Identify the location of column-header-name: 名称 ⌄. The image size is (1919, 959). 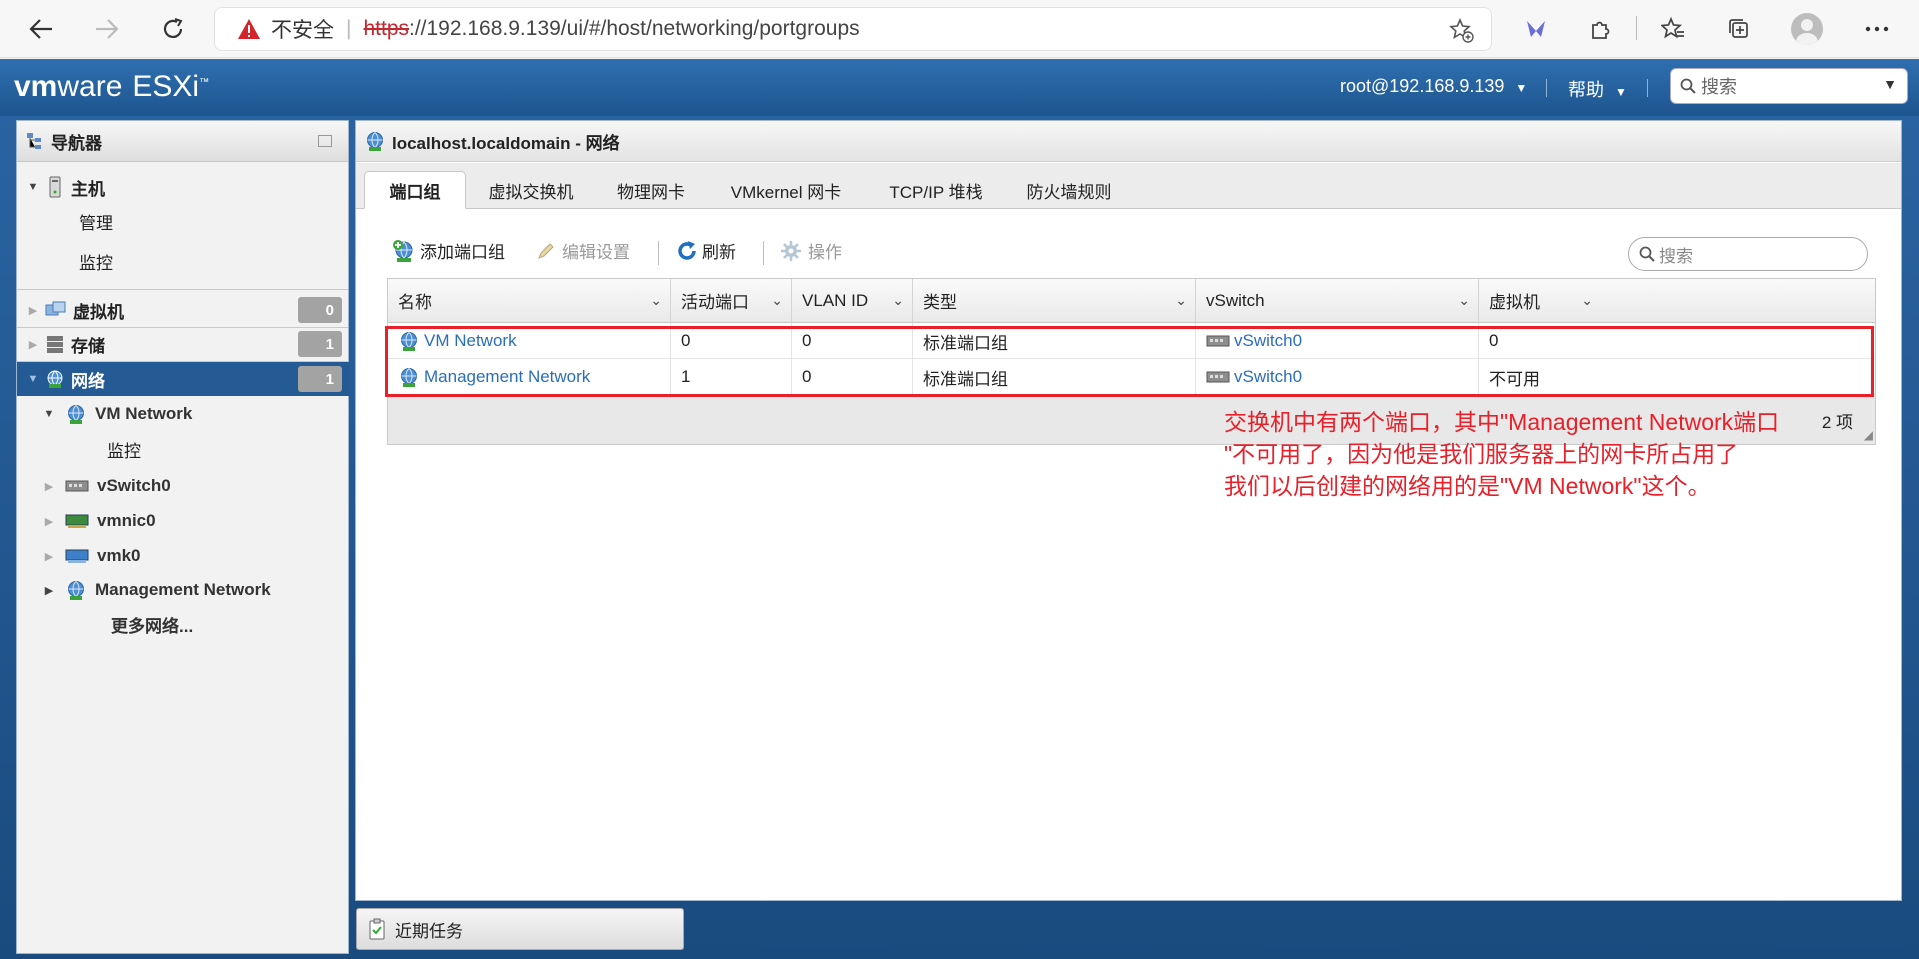
(529, 301).